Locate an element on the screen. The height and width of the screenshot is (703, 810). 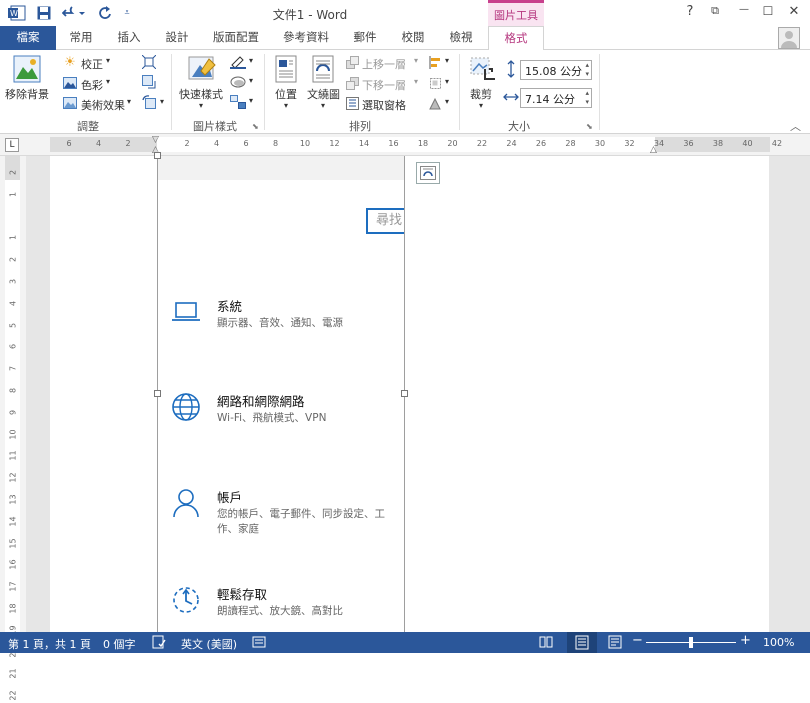
collapse-ribbon-icon: ︿ is located at coordinates (795, 126).